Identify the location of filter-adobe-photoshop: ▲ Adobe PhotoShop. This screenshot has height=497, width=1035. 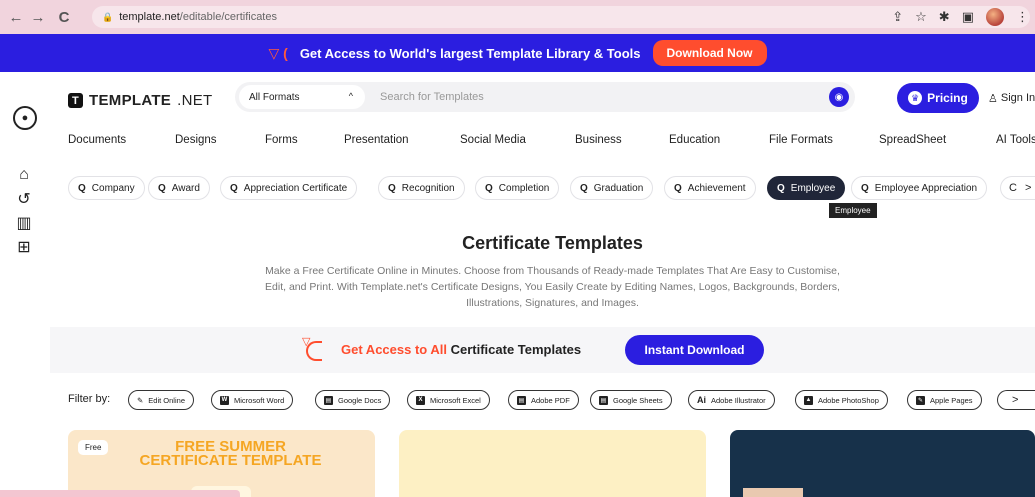
(841, 400).